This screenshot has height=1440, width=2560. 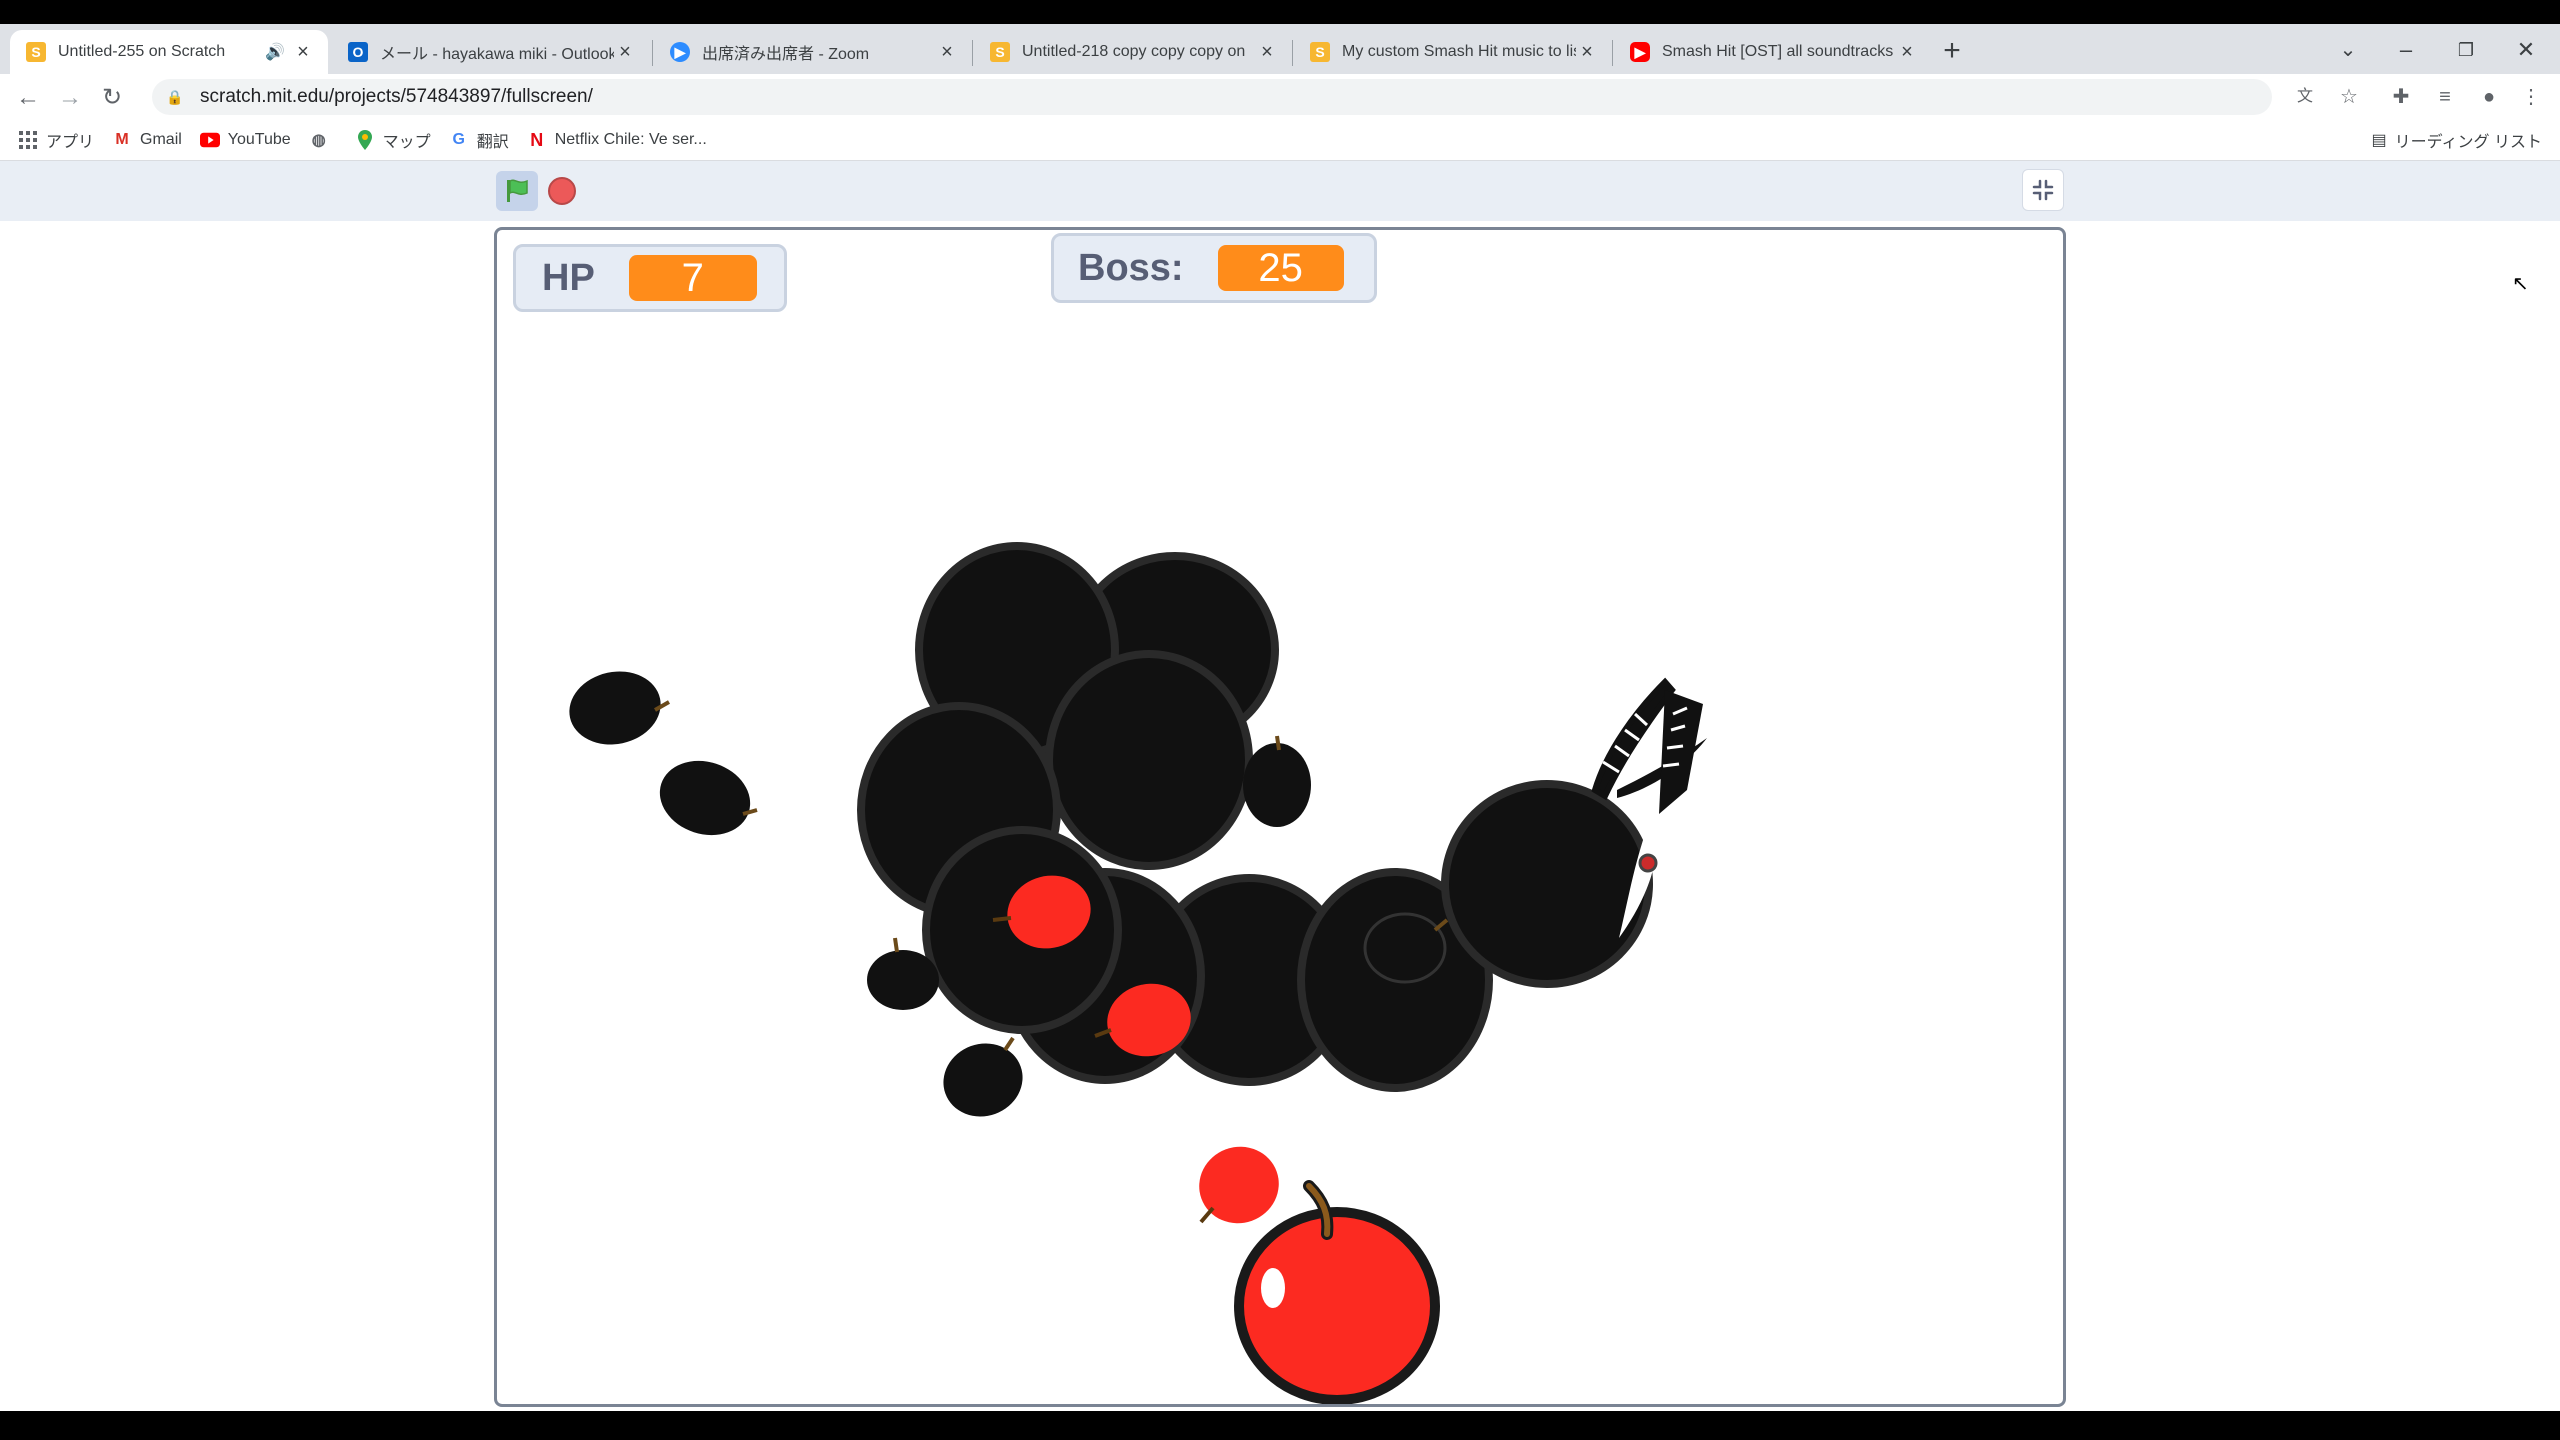 What do you see at coordinates (1952, 52) in the screenshot?
I see `new-tab-button: +` at bounding box center [1952, 52].